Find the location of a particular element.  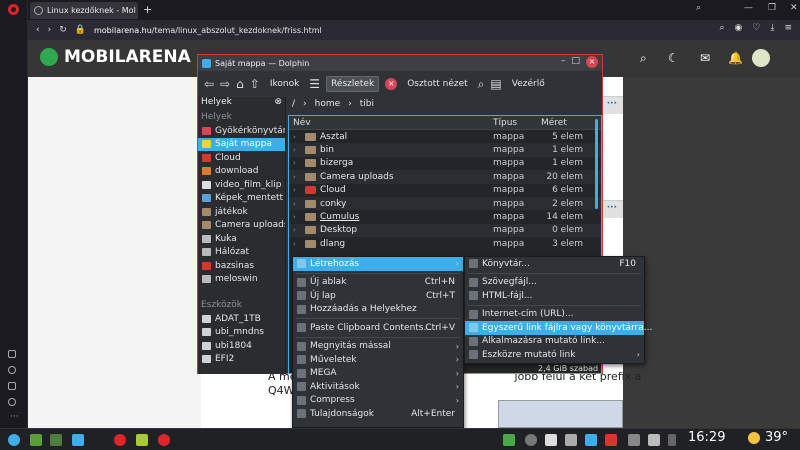

places-item: Gyökérkönyvtár is located at coordinates (241, 131).